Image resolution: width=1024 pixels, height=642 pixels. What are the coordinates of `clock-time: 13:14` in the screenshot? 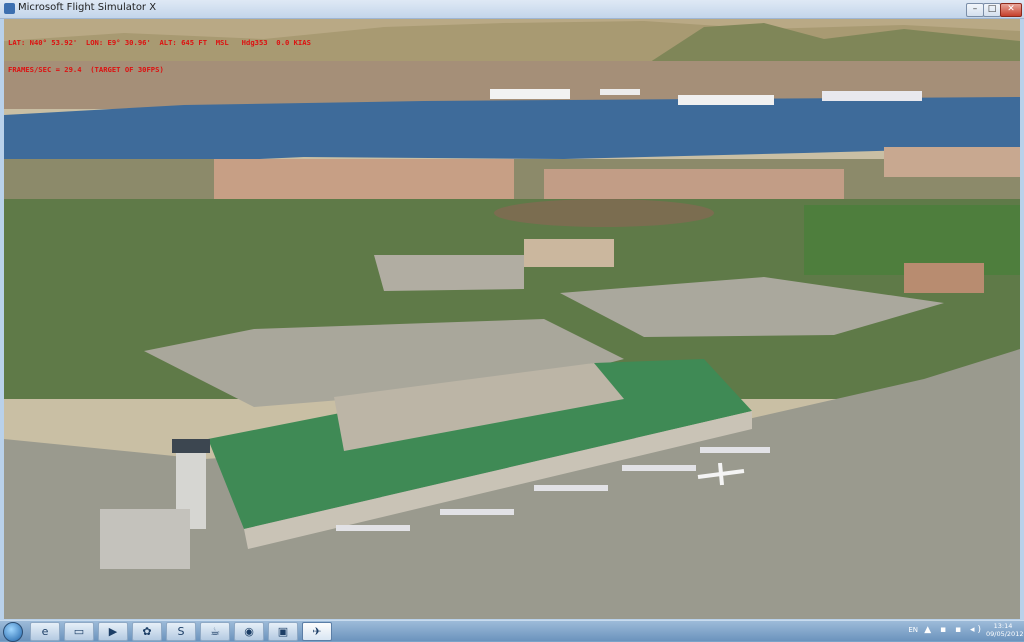 It's located at (1003, 626).